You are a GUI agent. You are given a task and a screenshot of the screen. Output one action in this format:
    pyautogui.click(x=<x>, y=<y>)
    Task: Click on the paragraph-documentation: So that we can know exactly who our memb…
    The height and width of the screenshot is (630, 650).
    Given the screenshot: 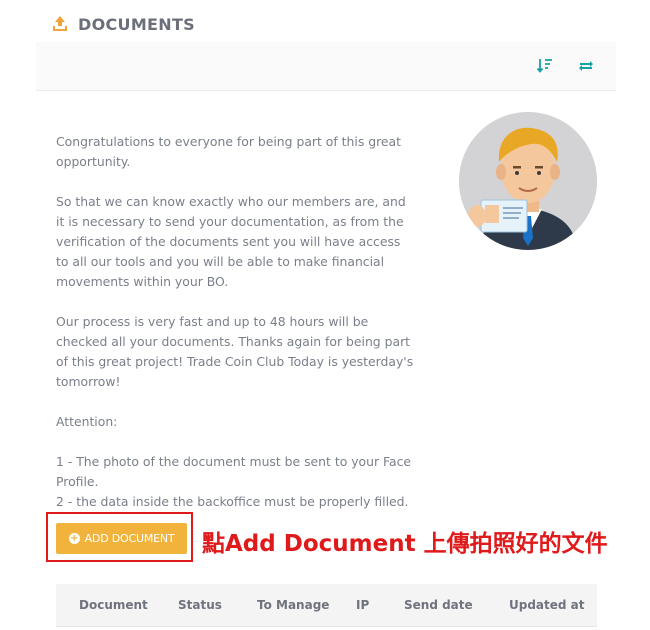 What is the action you would take?
    pyautogui.click(x=231, y=241)
    